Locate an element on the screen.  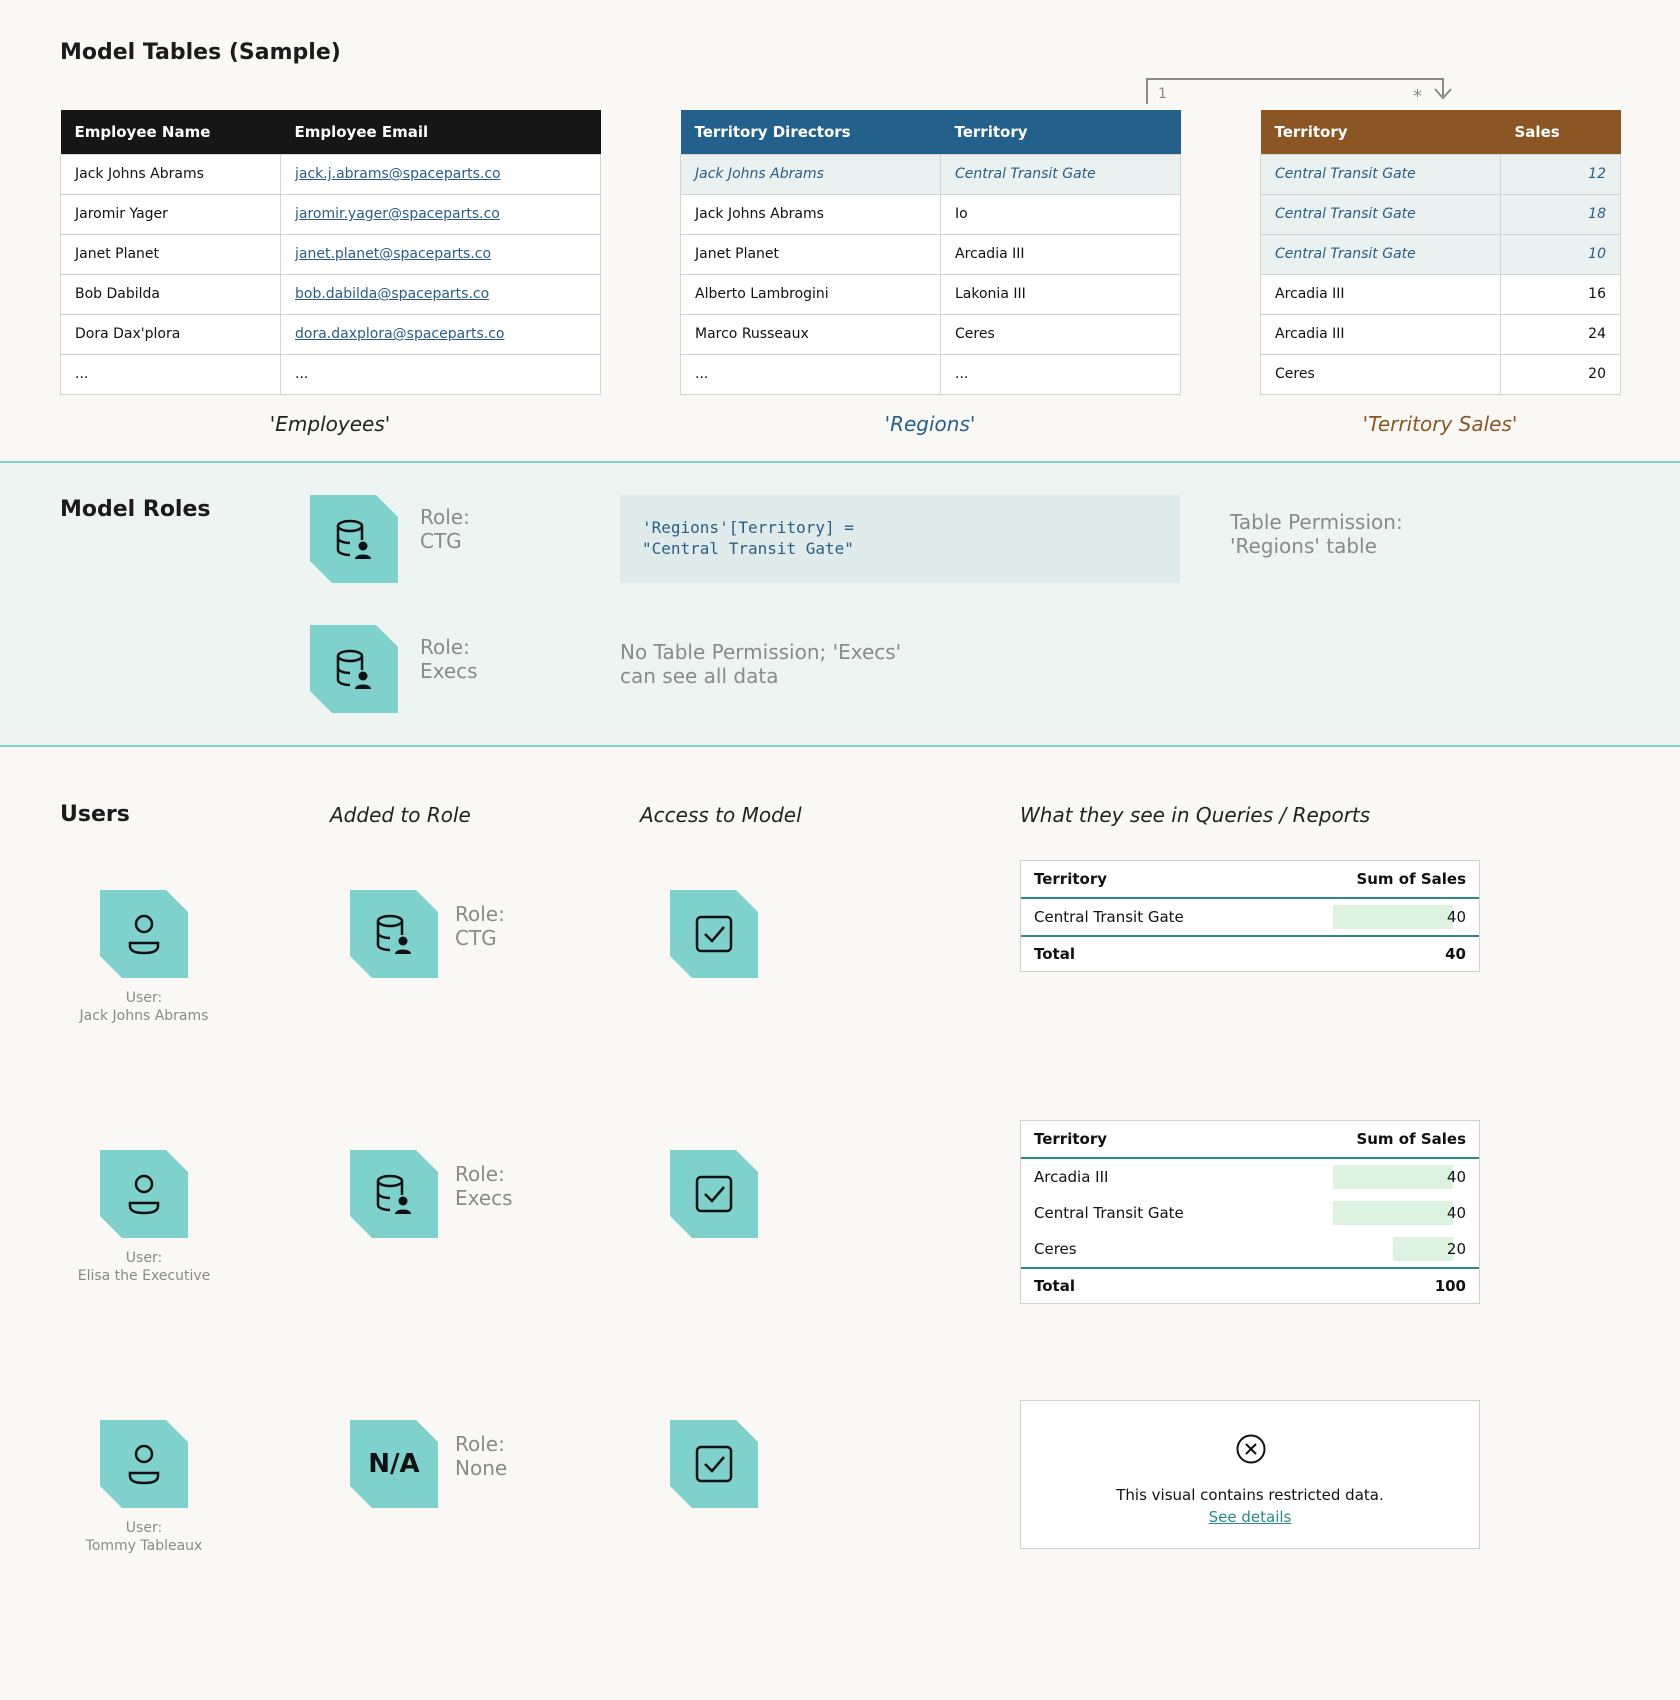
user-icon is located at coordinates (144, 1464).